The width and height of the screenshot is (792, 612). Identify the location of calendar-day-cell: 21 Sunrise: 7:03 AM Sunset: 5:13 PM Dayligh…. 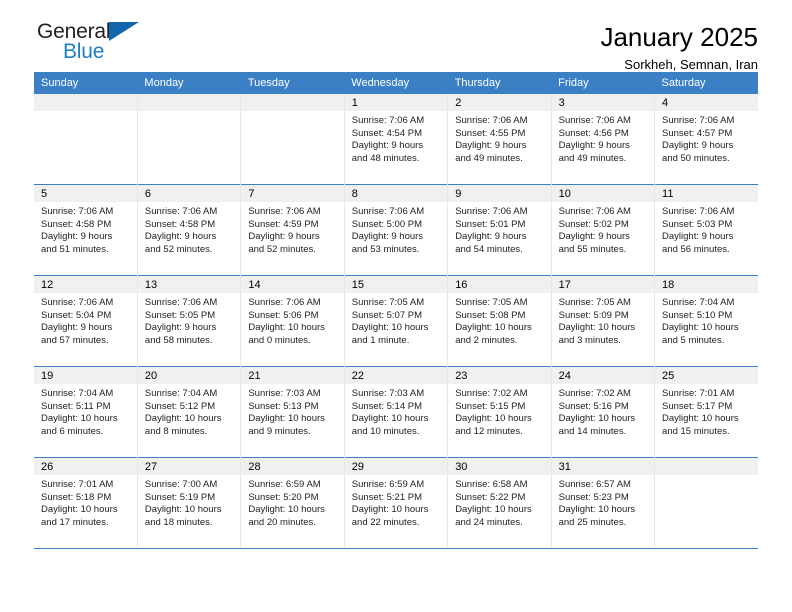
(292, 412).